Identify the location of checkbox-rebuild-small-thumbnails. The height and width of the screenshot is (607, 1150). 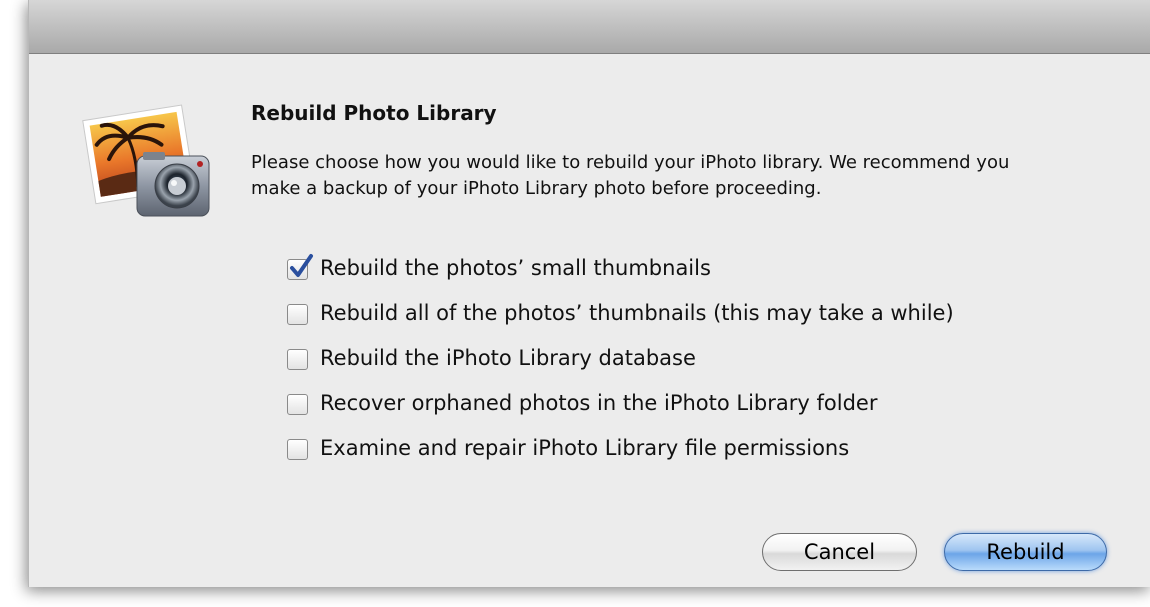
(300, 267).